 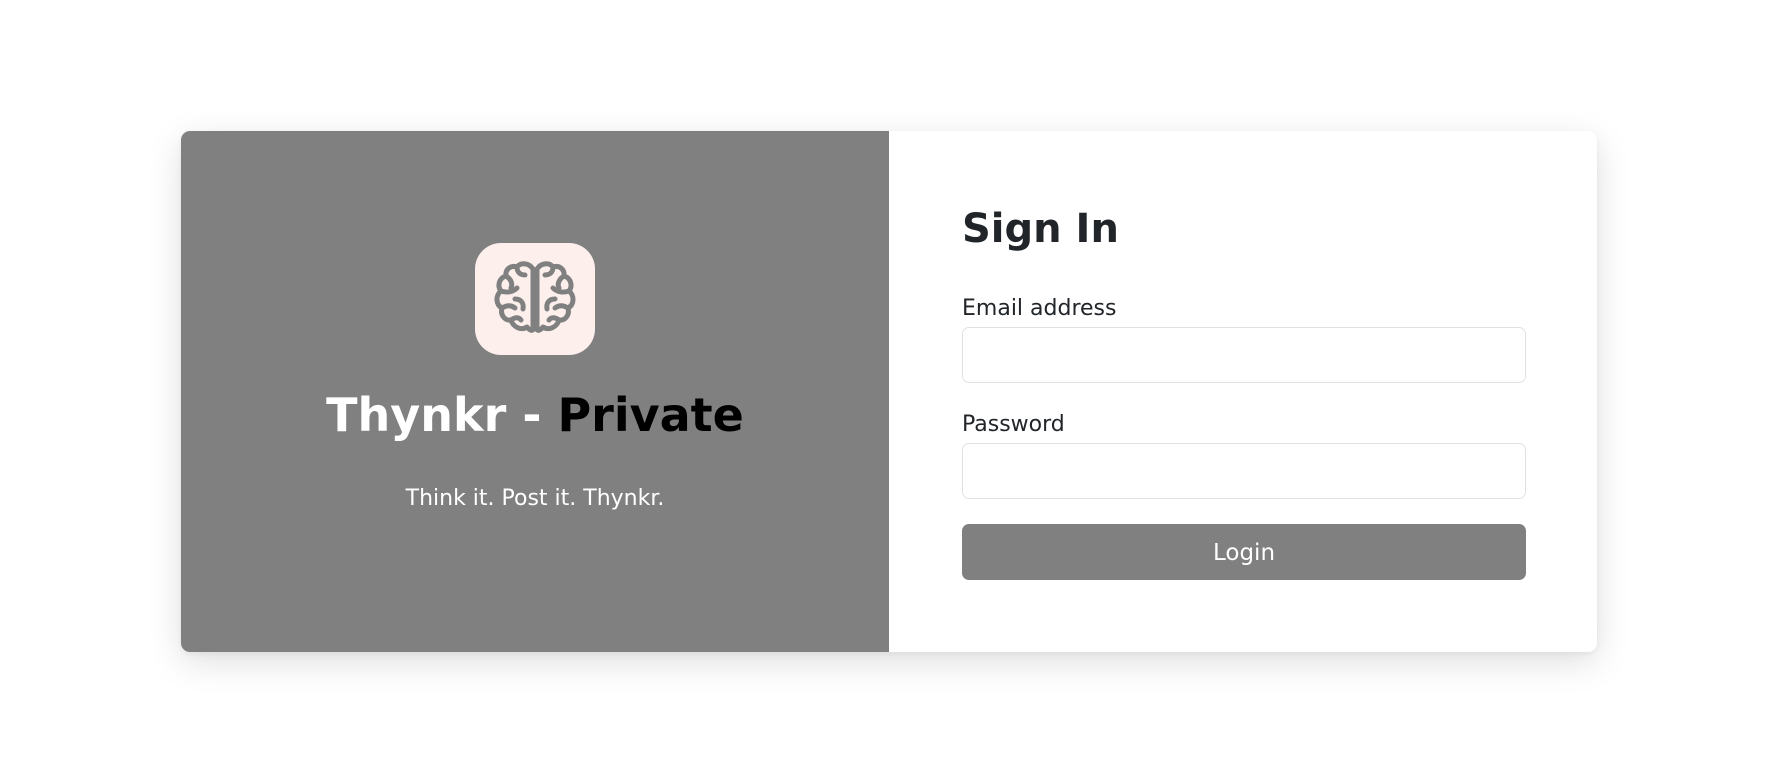 I want to click on email-label: Email address, so click(x=1039, y=308).